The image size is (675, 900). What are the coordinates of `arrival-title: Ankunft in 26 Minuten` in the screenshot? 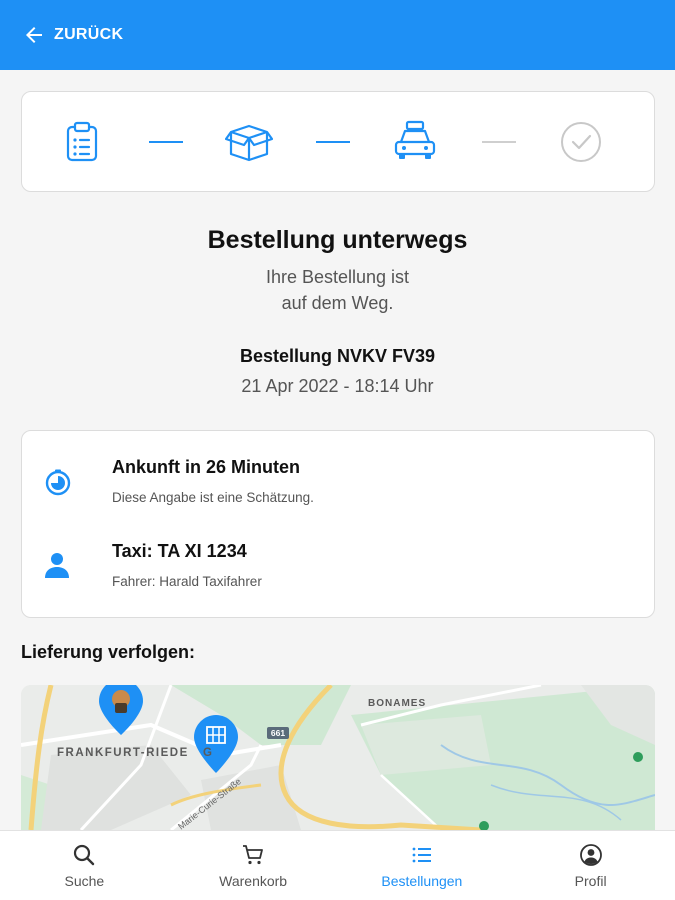 It's located at (206, 467).